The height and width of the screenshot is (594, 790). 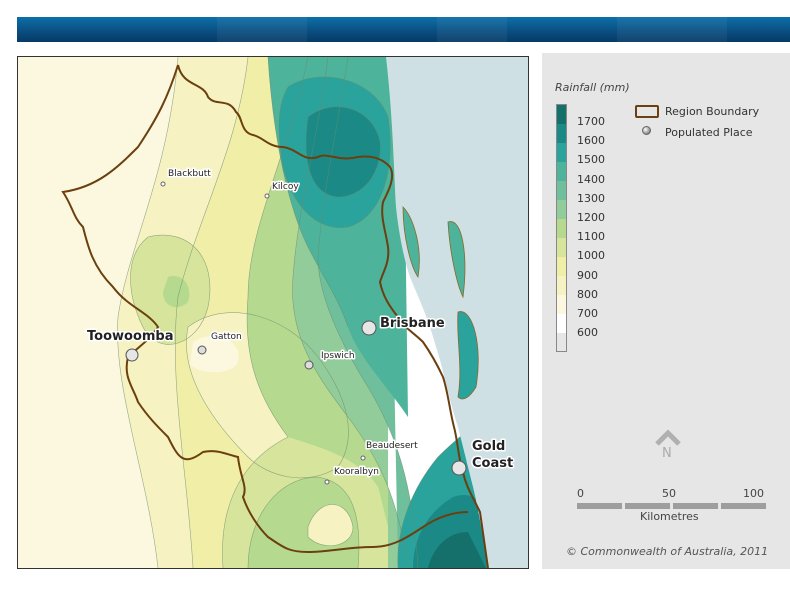 What do you see at coordinates (392, 446) in the screenshot?
I see `place-label-beaudesert: Beaudesert` at bounding box center [392, 446].